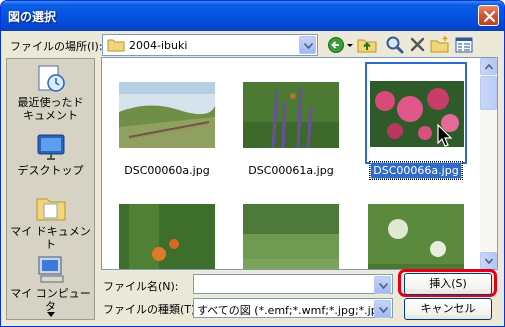 This screenshot has width=505, height=327. Describe the element at coordinates (291, 170) in the screenshot. I see `file-name: DSC00061a.jpg` at that location.